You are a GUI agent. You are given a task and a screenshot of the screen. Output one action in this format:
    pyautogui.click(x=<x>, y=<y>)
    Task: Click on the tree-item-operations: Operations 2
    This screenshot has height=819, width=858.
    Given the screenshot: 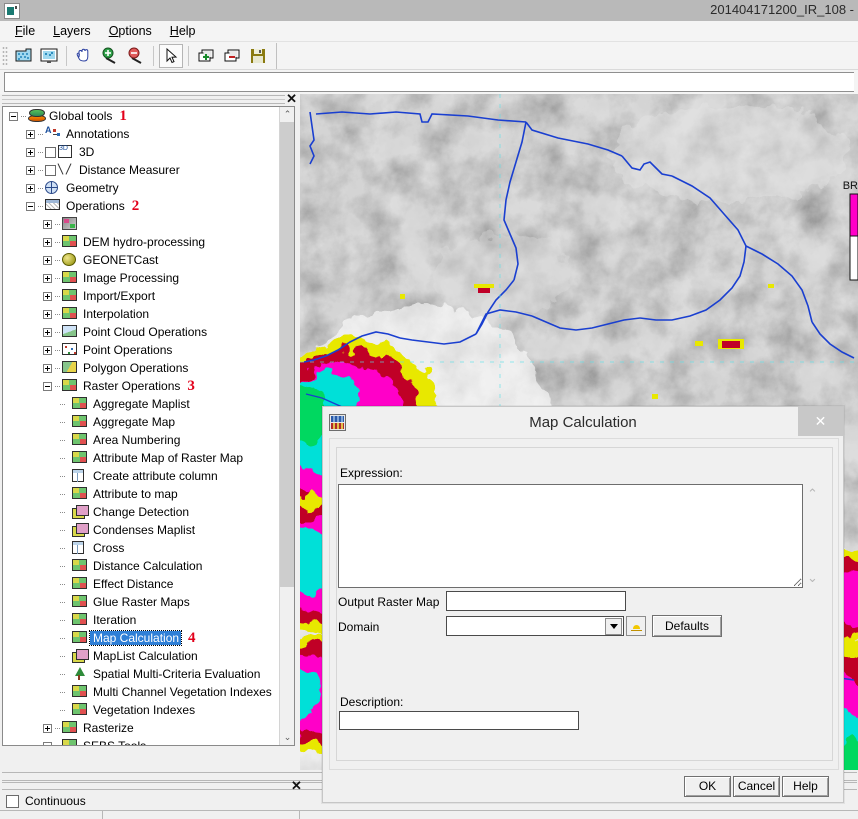 What is the action you would take?
    pyautogui.click(x=141, y=206)
    